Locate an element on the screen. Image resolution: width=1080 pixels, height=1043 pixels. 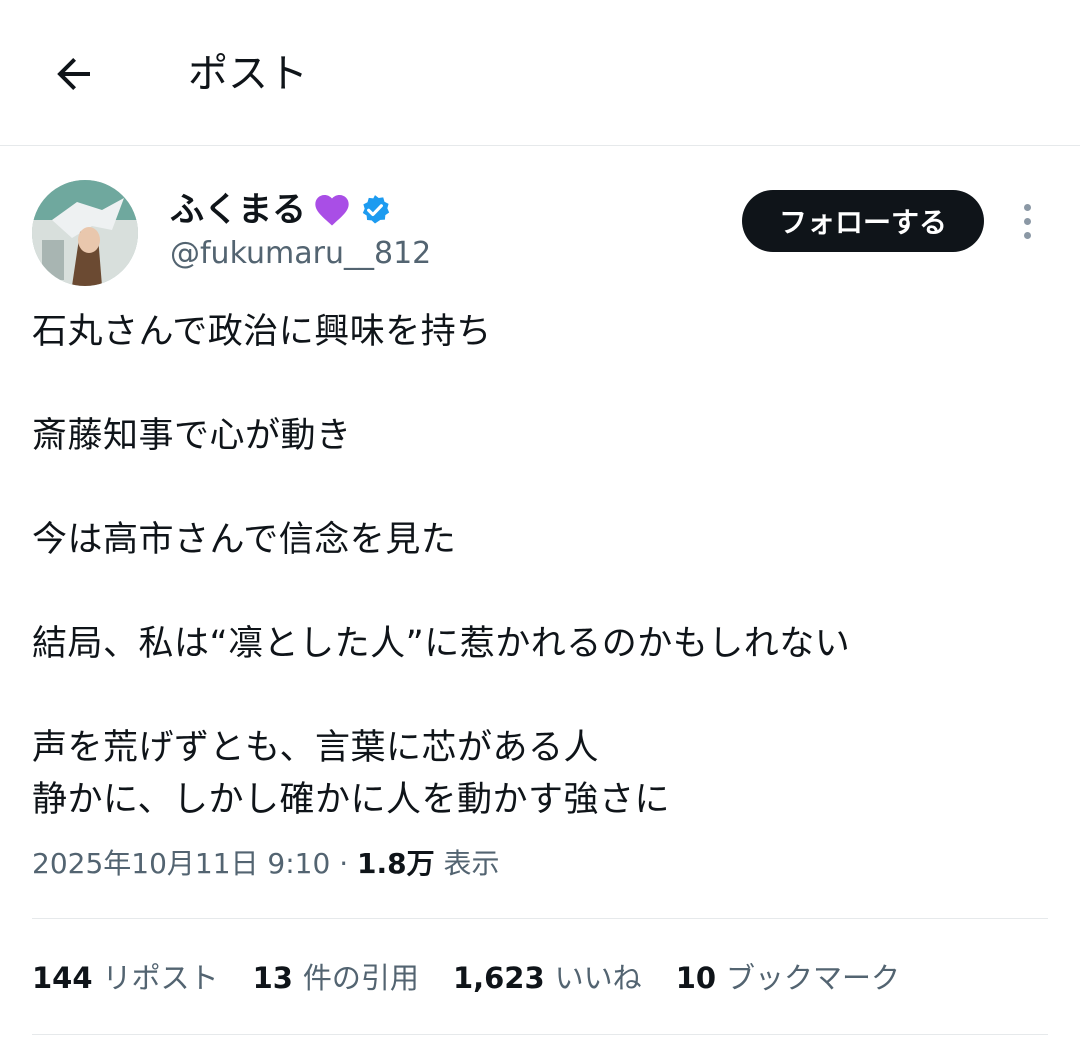
post-line: 今は高市さんで信念を見た is located at coordinates (244, 540).